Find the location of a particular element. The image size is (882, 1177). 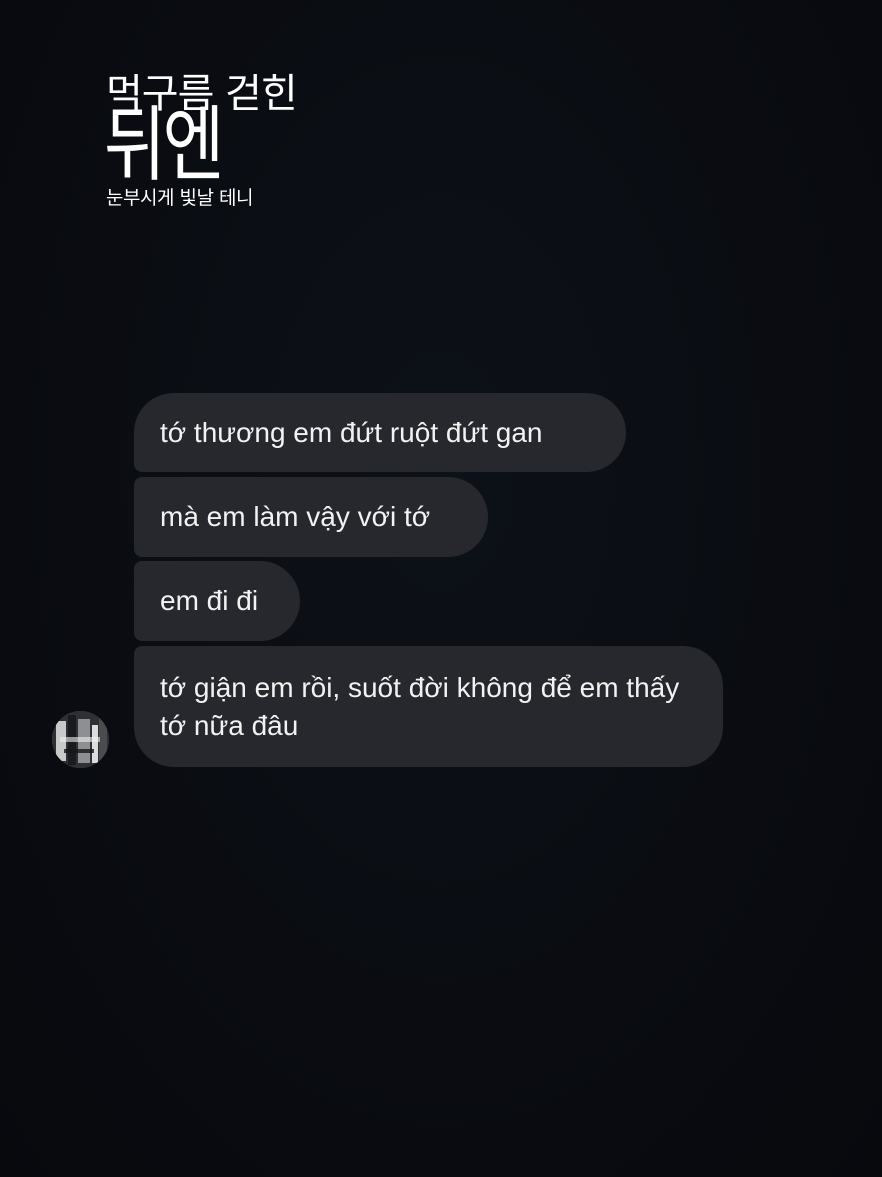

message-bubble: em đi đi is located at coordinates (217, 601).